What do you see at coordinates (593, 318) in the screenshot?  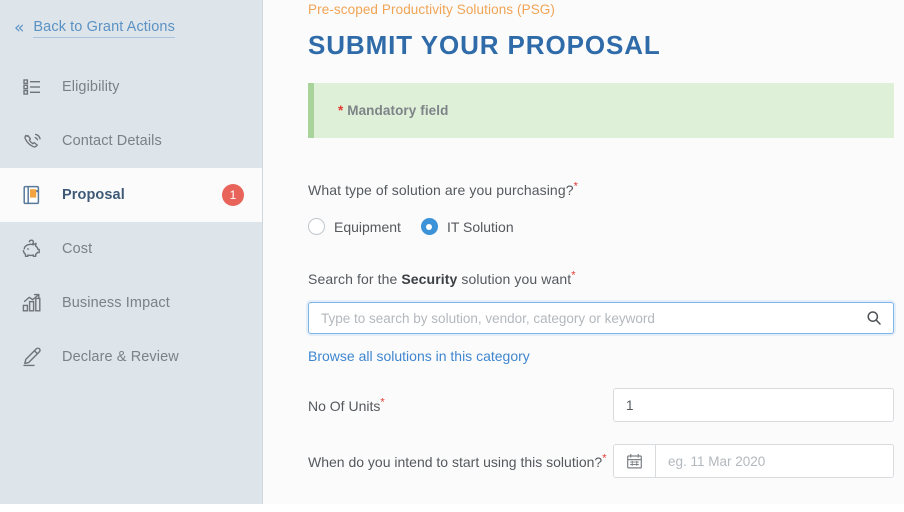 I see `search-input` at bounding box center [593, 318].